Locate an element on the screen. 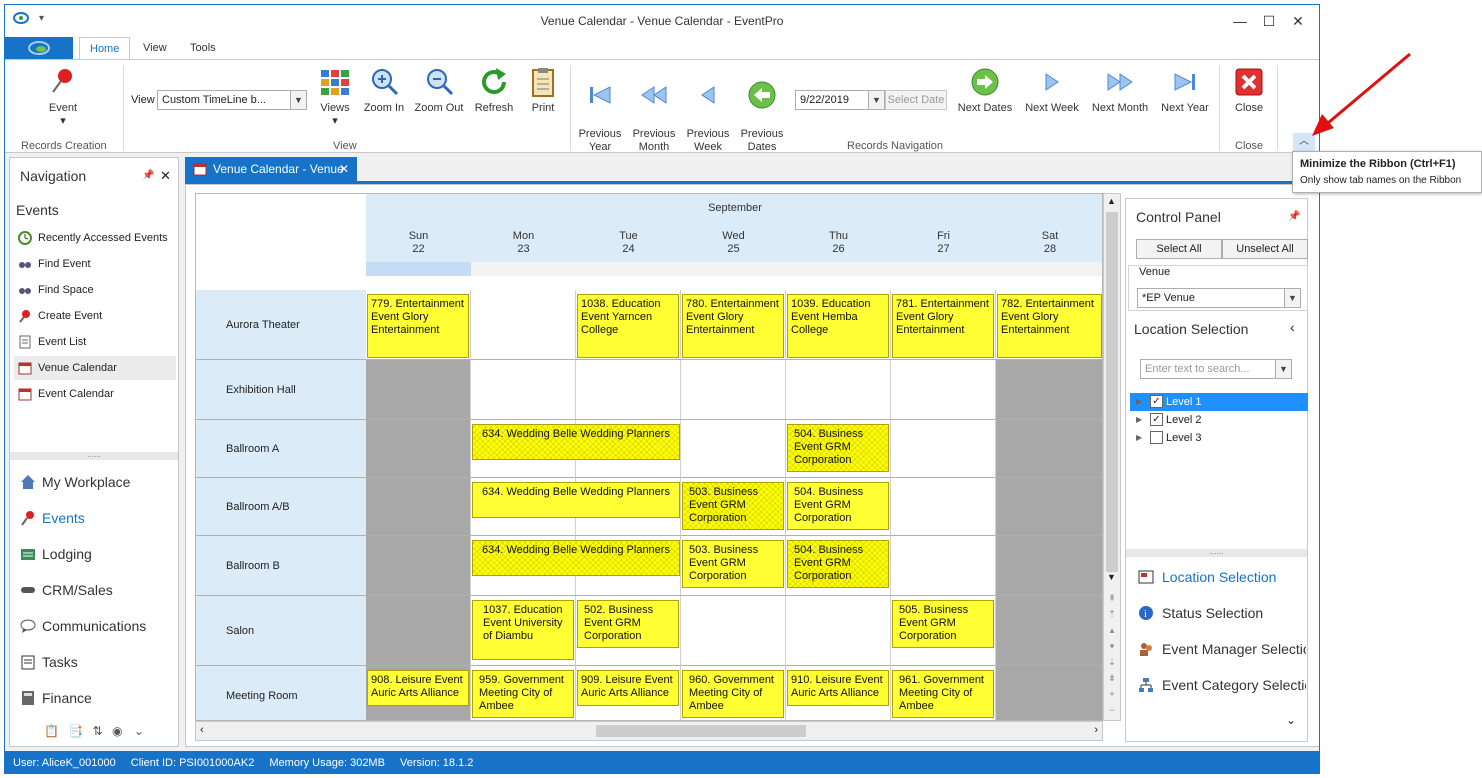 This screenshot has height=778, width=1482. timeline-nav-icons: ⇞ ⇡ ▴ ▾ ⇣ ⇟ + − is located at coordinates (1112, 654).